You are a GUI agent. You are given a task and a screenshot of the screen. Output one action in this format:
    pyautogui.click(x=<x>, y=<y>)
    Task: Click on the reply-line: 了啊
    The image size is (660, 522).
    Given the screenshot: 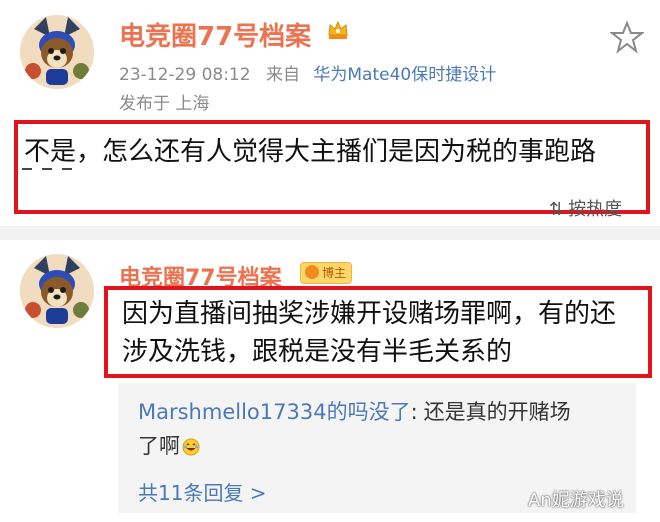 What is the action you would take?
    pyautogui.click(x=169, y=446)
    